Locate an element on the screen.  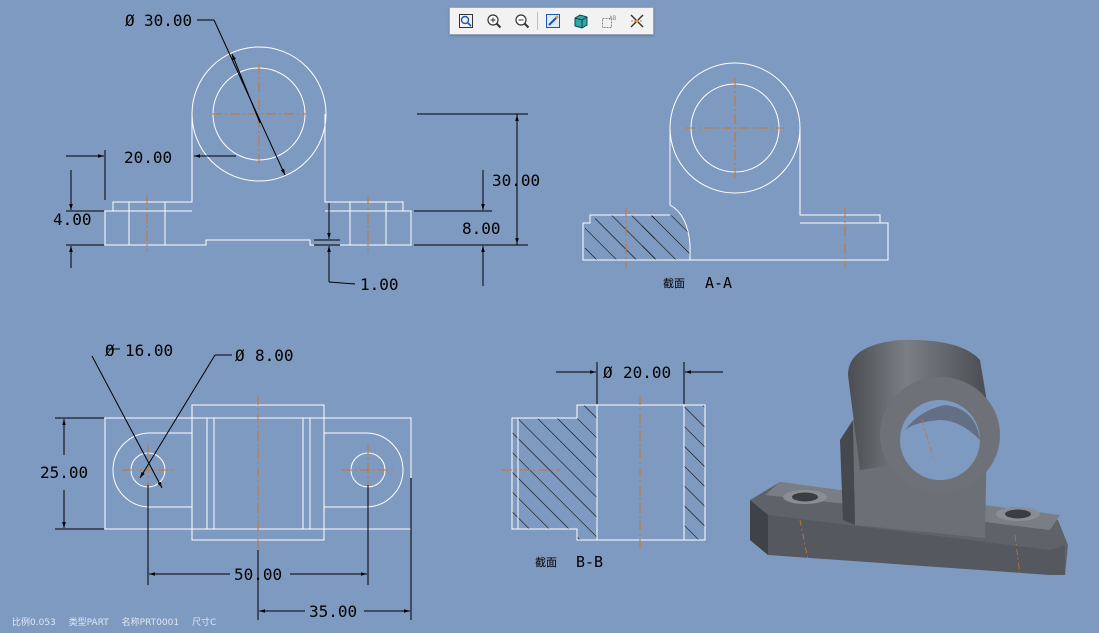
dim-50: 50.00 is located at coordinates (258, 574).